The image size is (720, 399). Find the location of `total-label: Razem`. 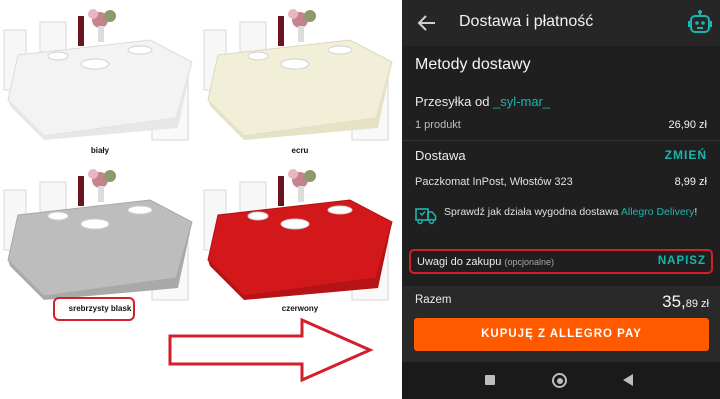

total-label: Razem is located at coordinates (433, 300).